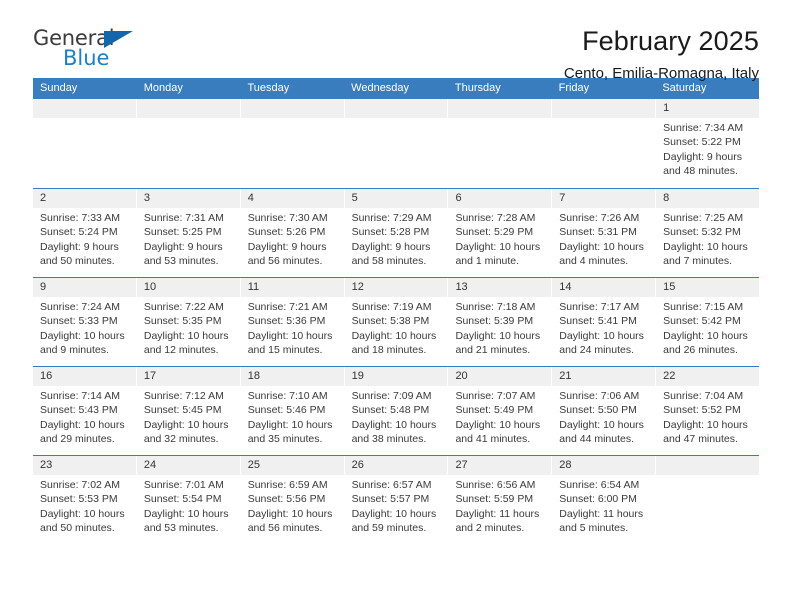  What do you see at coordinates (597, 439) in the screenshot?
I see `daylight-text-line2: and 44 minutes.` at bounding box center [597, 439].